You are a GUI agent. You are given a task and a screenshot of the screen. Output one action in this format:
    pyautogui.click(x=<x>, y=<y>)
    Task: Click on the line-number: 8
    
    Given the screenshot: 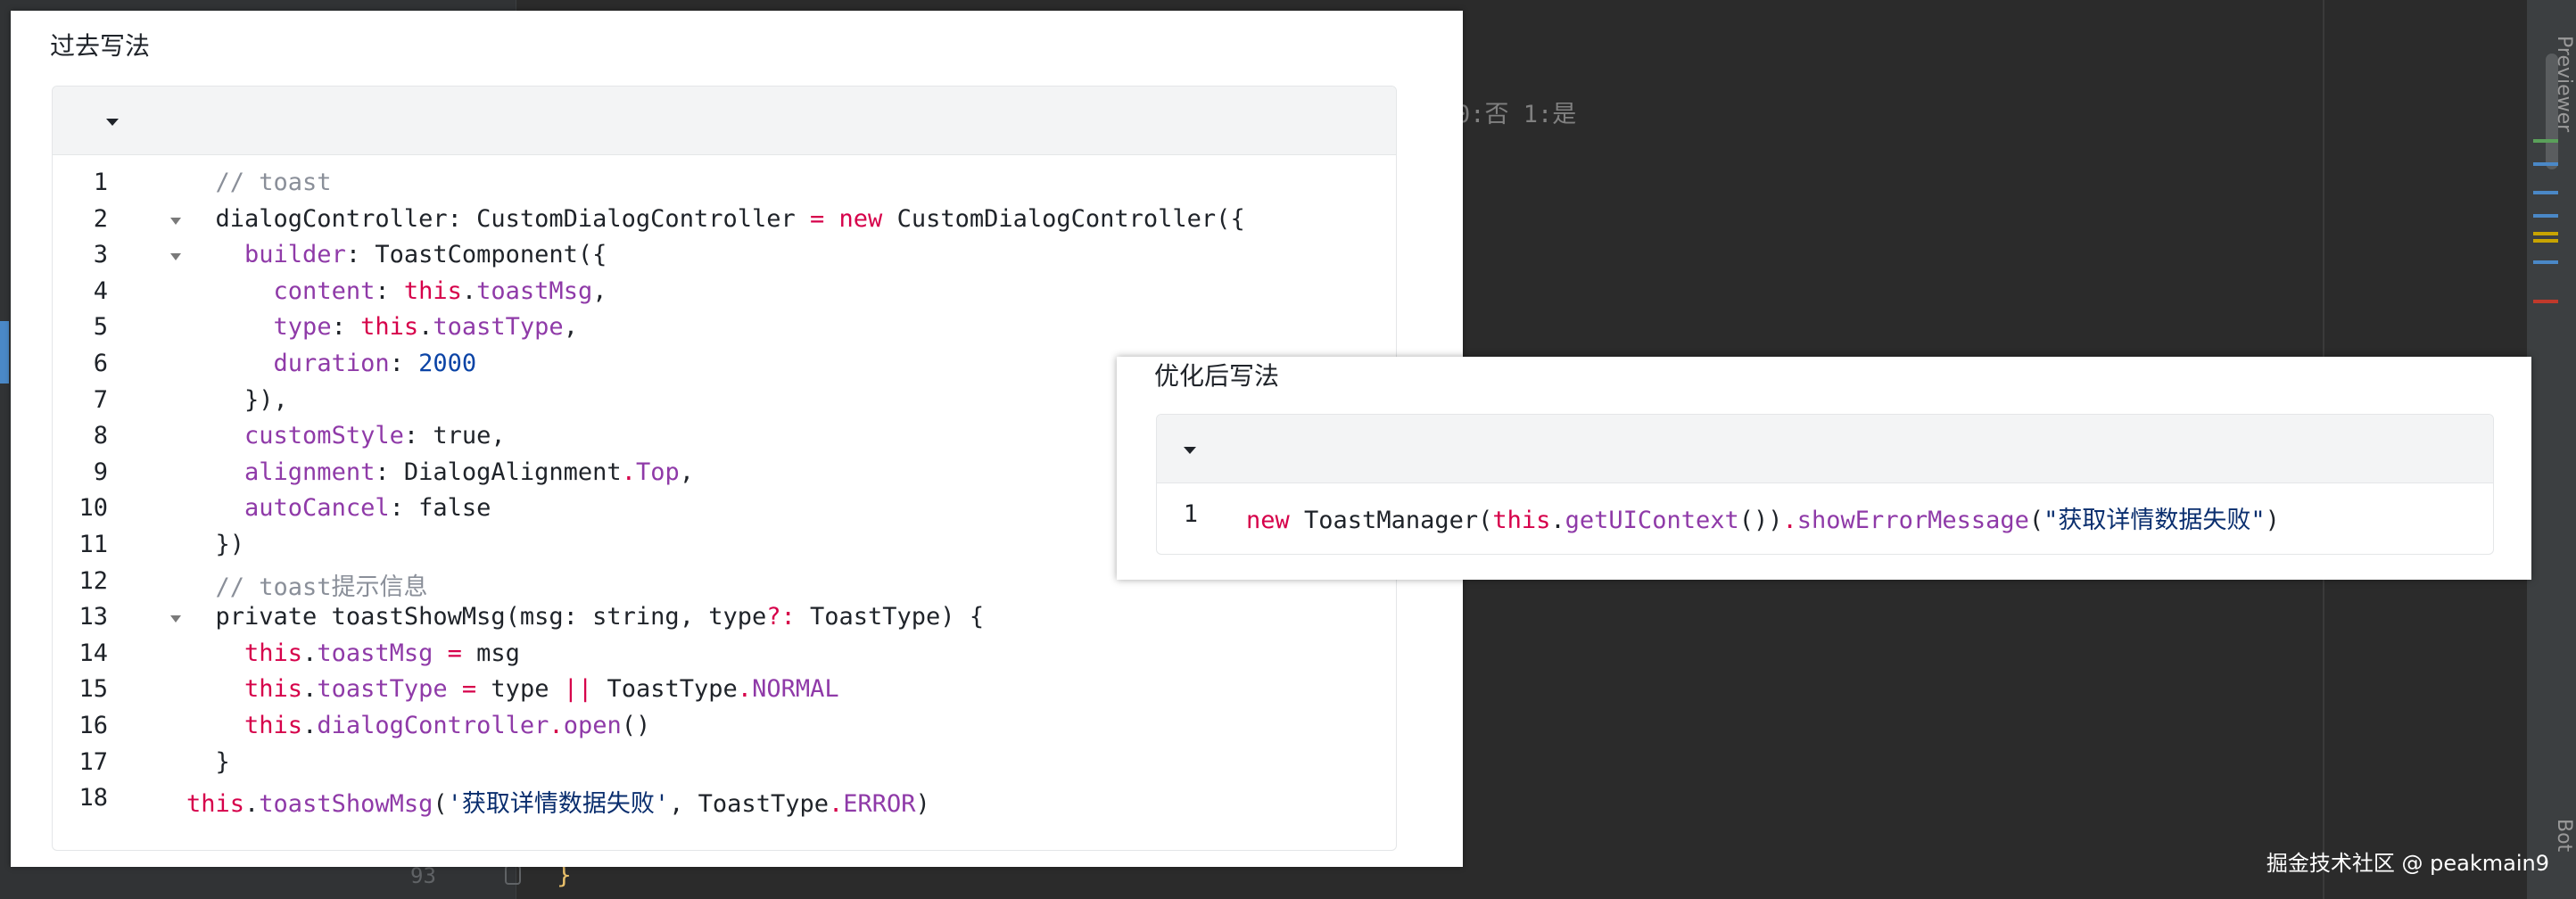 What is the action you would take?
    pyautogui.click(x=100, y=436)
    